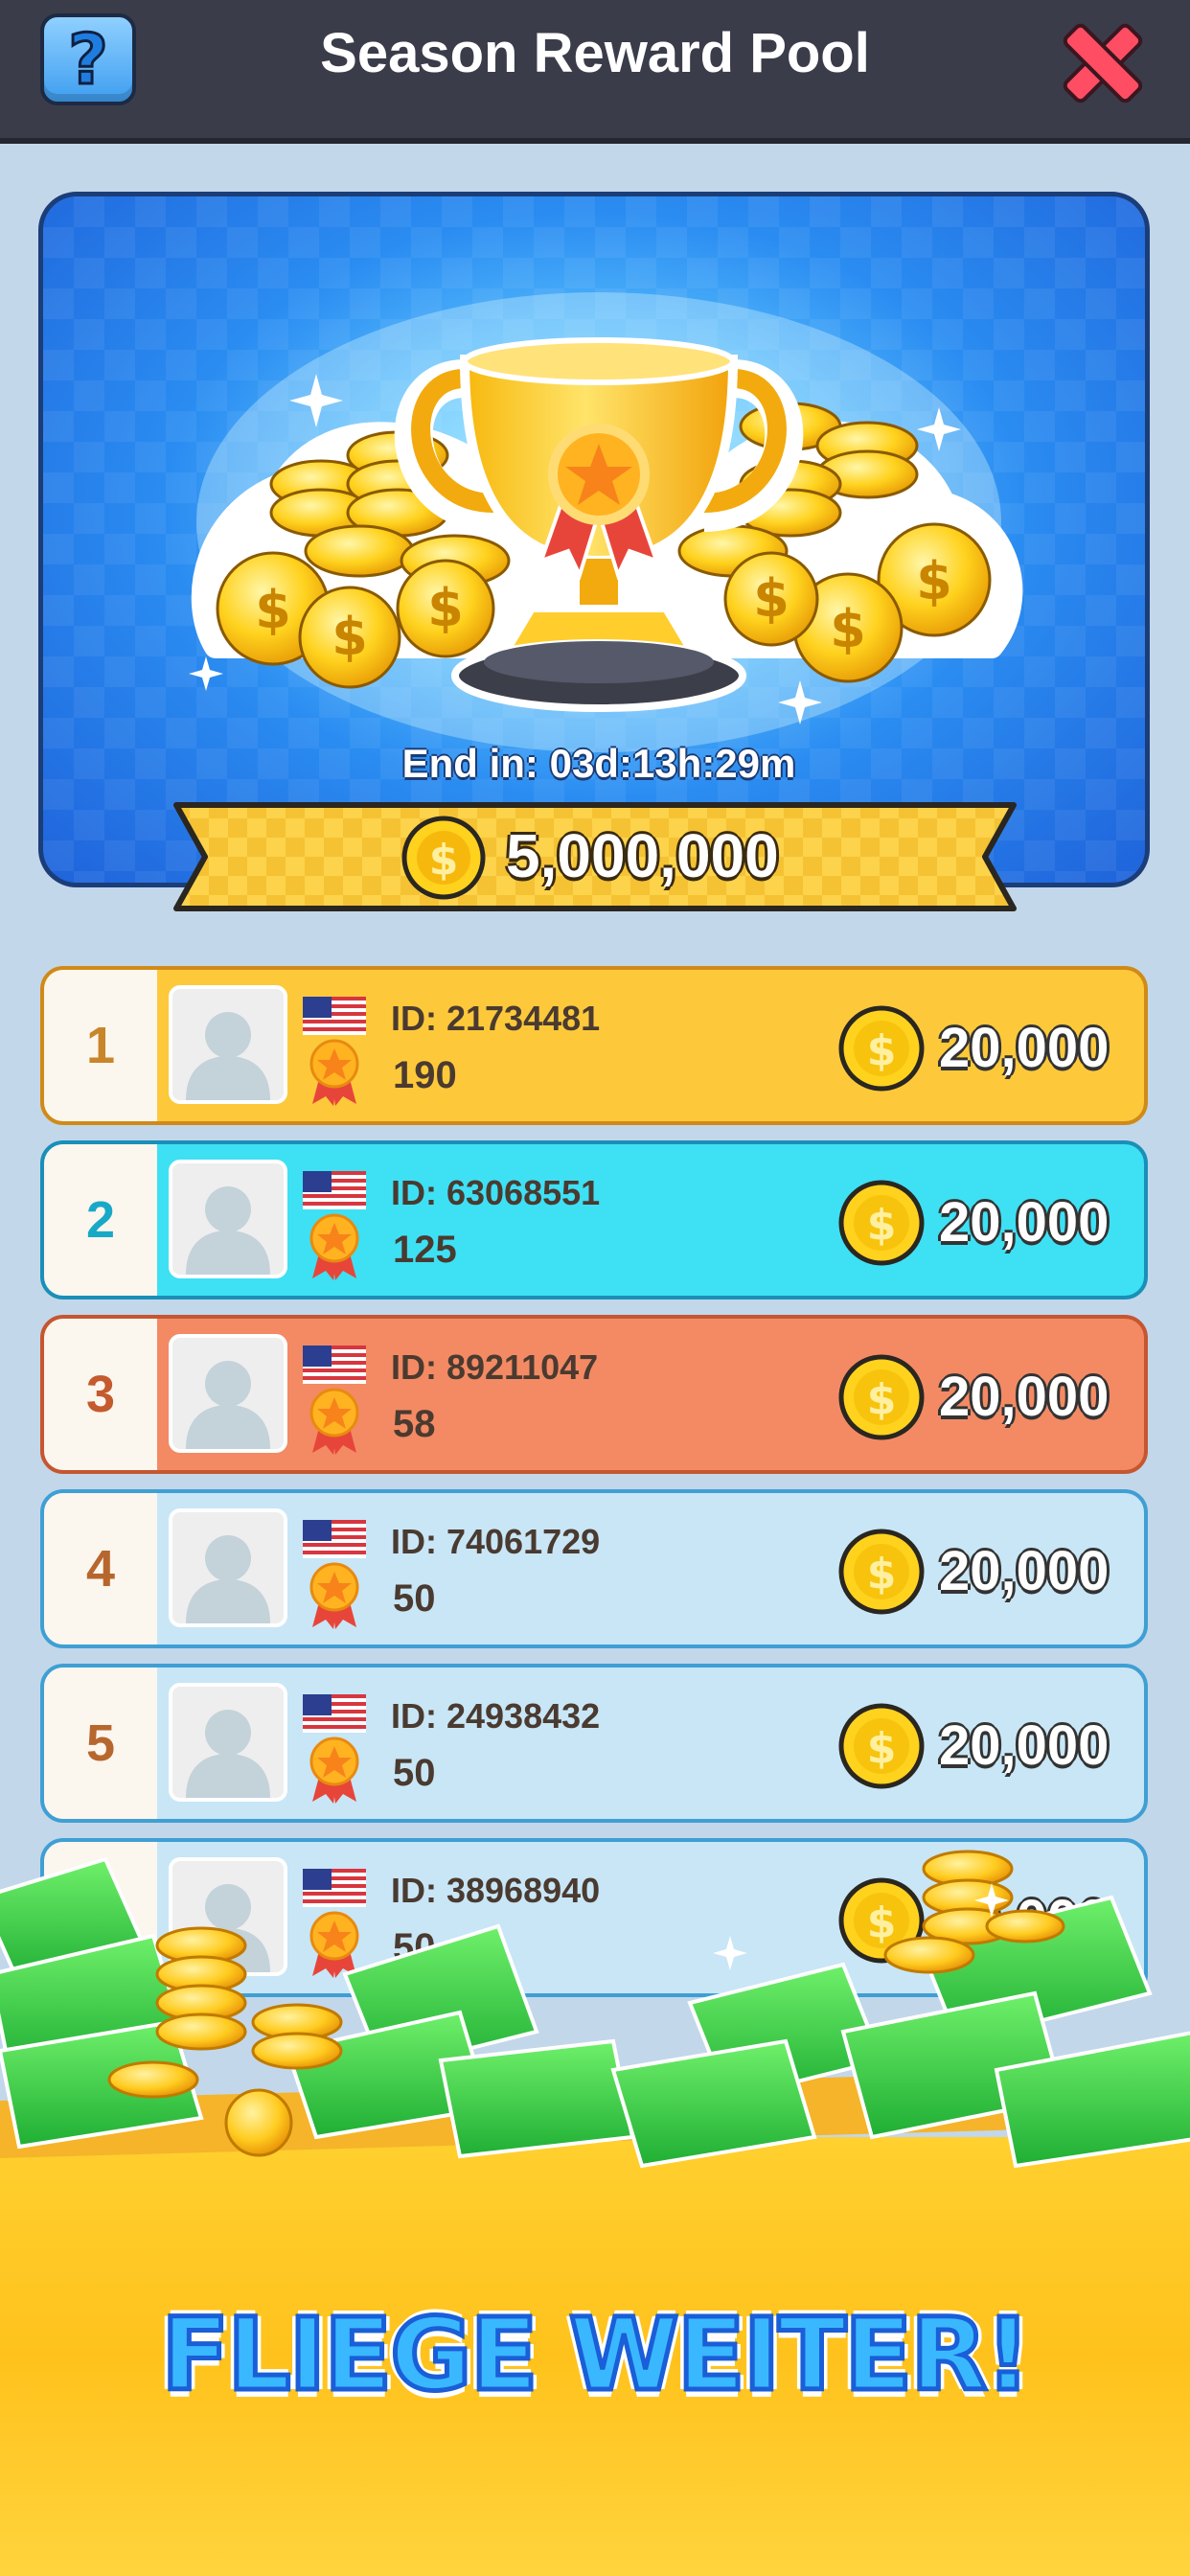 This screenshot has width=1190, height=2576. Describe the element at coordinates (594, 1045) in the screenshot. I see `leaderboard-row-1: 1 ID: 21734481 190 $ 20,000` at that location.